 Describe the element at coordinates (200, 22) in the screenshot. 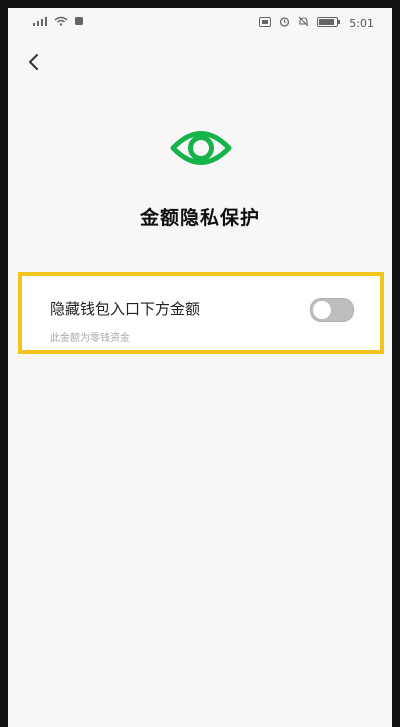

I see `status-bar: 5:01` at that location.